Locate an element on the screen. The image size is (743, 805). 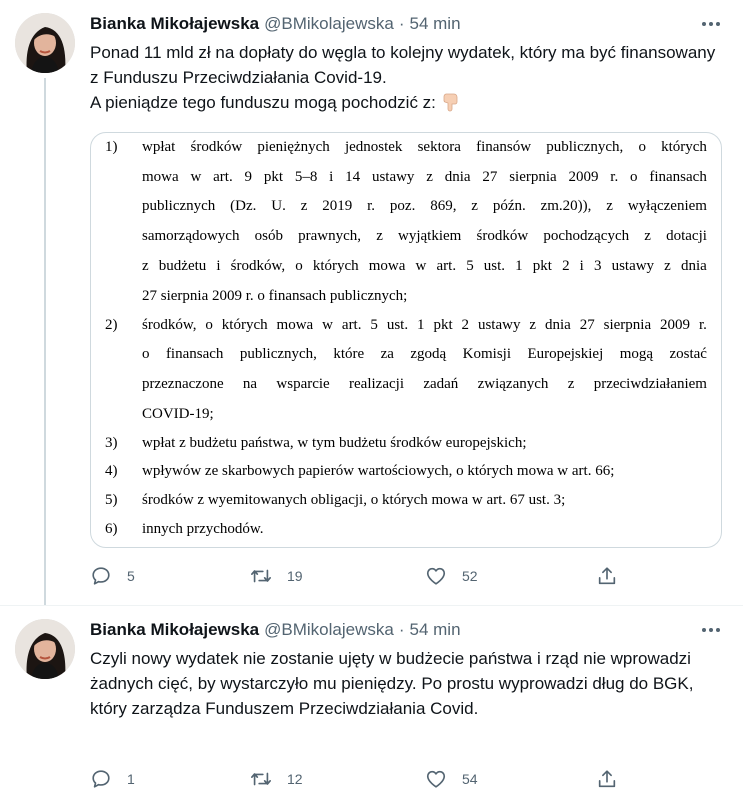
doc-item-number: 3) is located at coordinates (111, 443).